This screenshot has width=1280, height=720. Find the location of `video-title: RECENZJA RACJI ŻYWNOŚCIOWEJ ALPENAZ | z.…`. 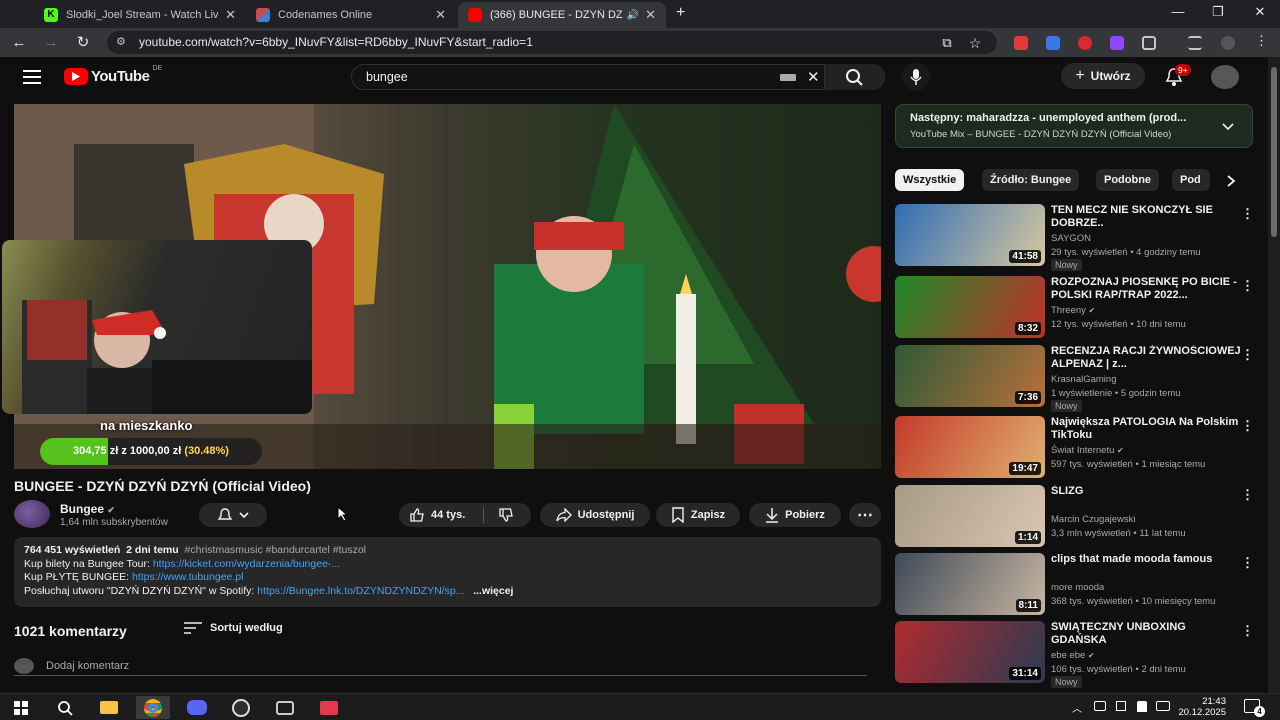

video-title: RECENZJA RACJI ŻYWNOŚCIOWEJ ALPENAZ | z.… is located at coordinates (1146, 358).